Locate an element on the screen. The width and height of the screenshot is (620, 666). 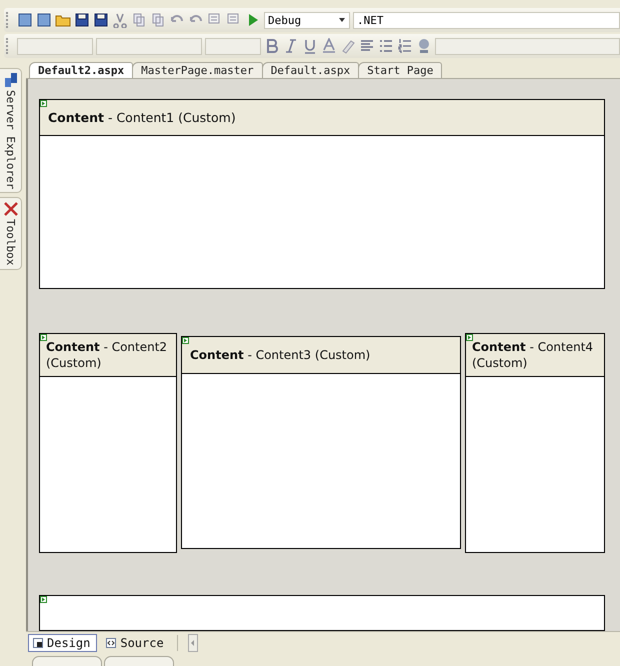
region-header: Content - Content1 (Custom) is located at coordinates (322, 118).